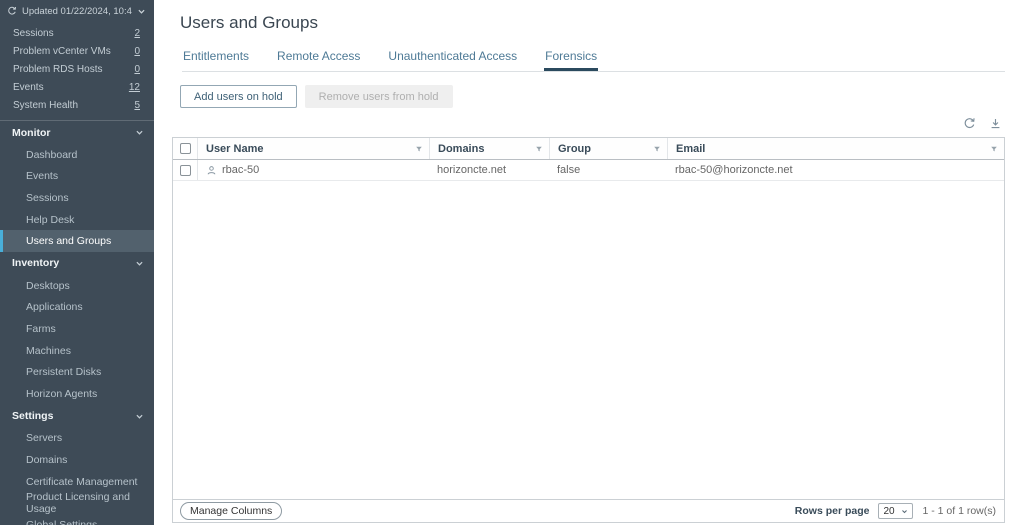 This screenshot has width=1024, height=525. Describe the element at coordinates (33, 416) in the screenshot. I see `section-label: Settings` at that location.